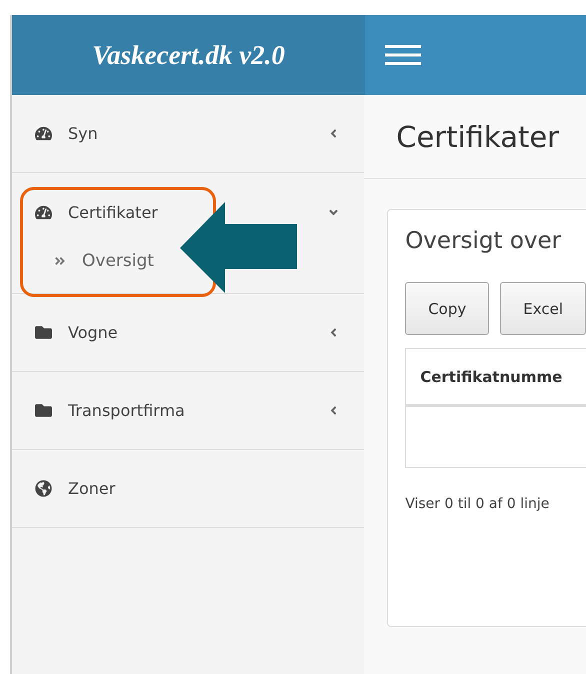 The height and width of the screenshot is (674, 586). Describe the element at coordinates (188, 488) in the screenshot. I see `sidebar-item: Zoner` at that location.